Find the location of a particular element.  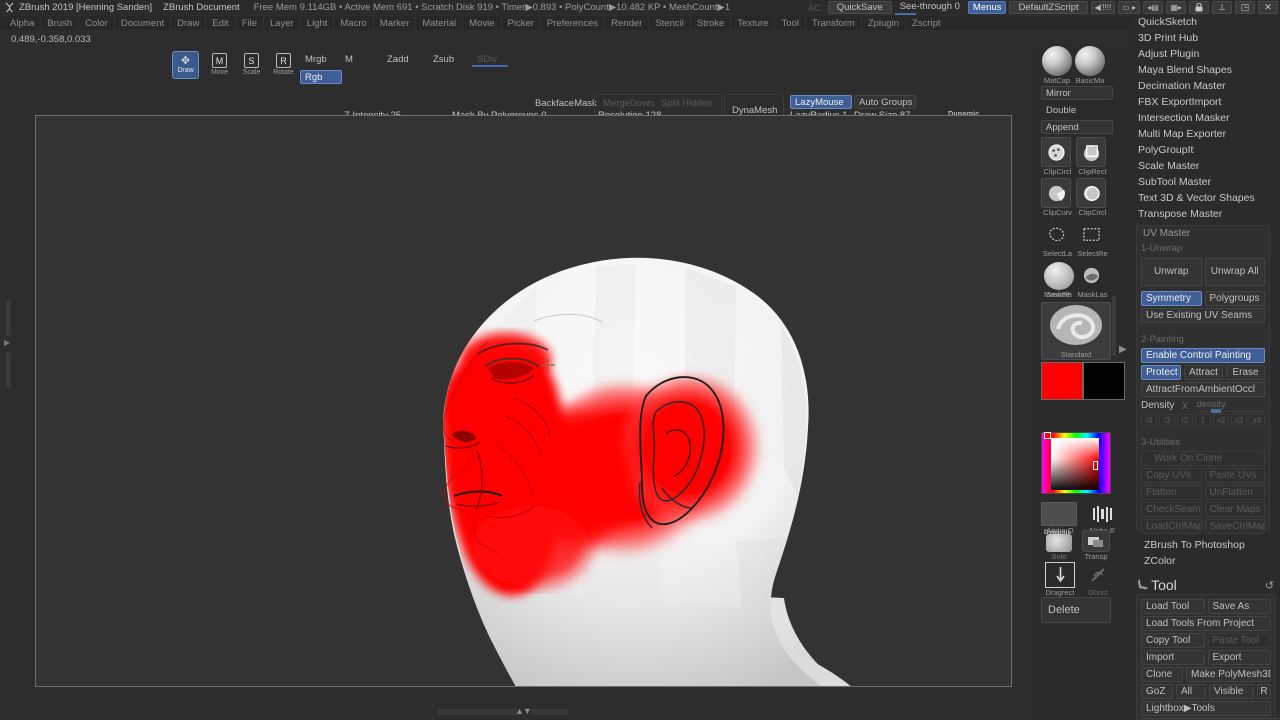

append-button: Append is located at coordinates (1077, 127).